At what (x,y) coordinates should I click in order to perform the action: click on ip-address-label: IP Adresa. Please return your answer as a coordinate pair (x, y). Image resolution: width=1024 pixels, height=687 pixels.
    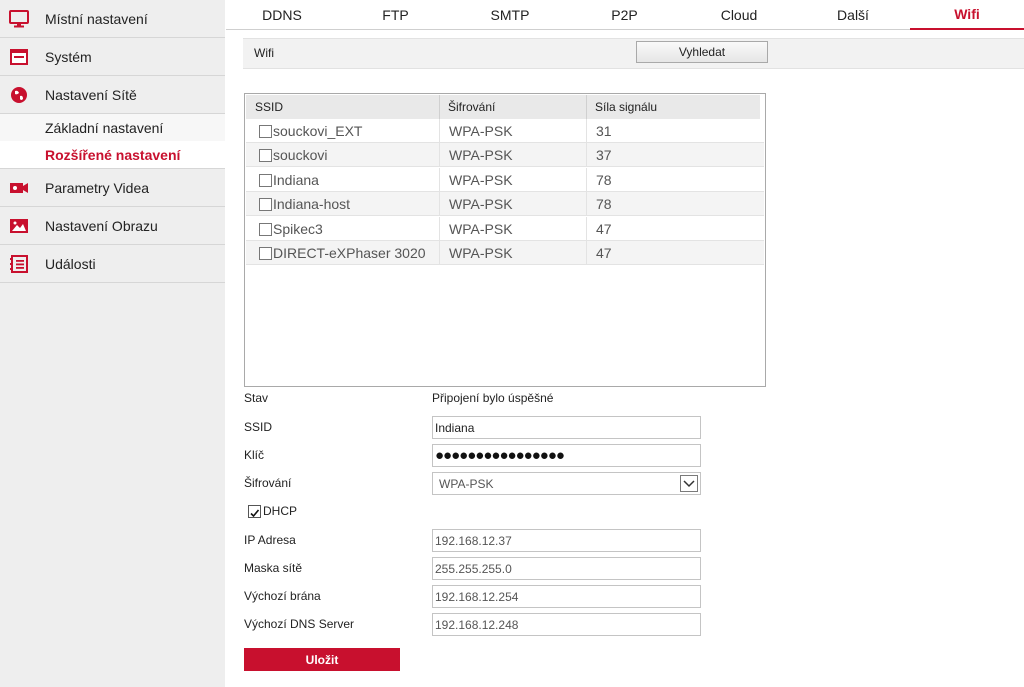
    Looking at the image, I should click on (270, 540).